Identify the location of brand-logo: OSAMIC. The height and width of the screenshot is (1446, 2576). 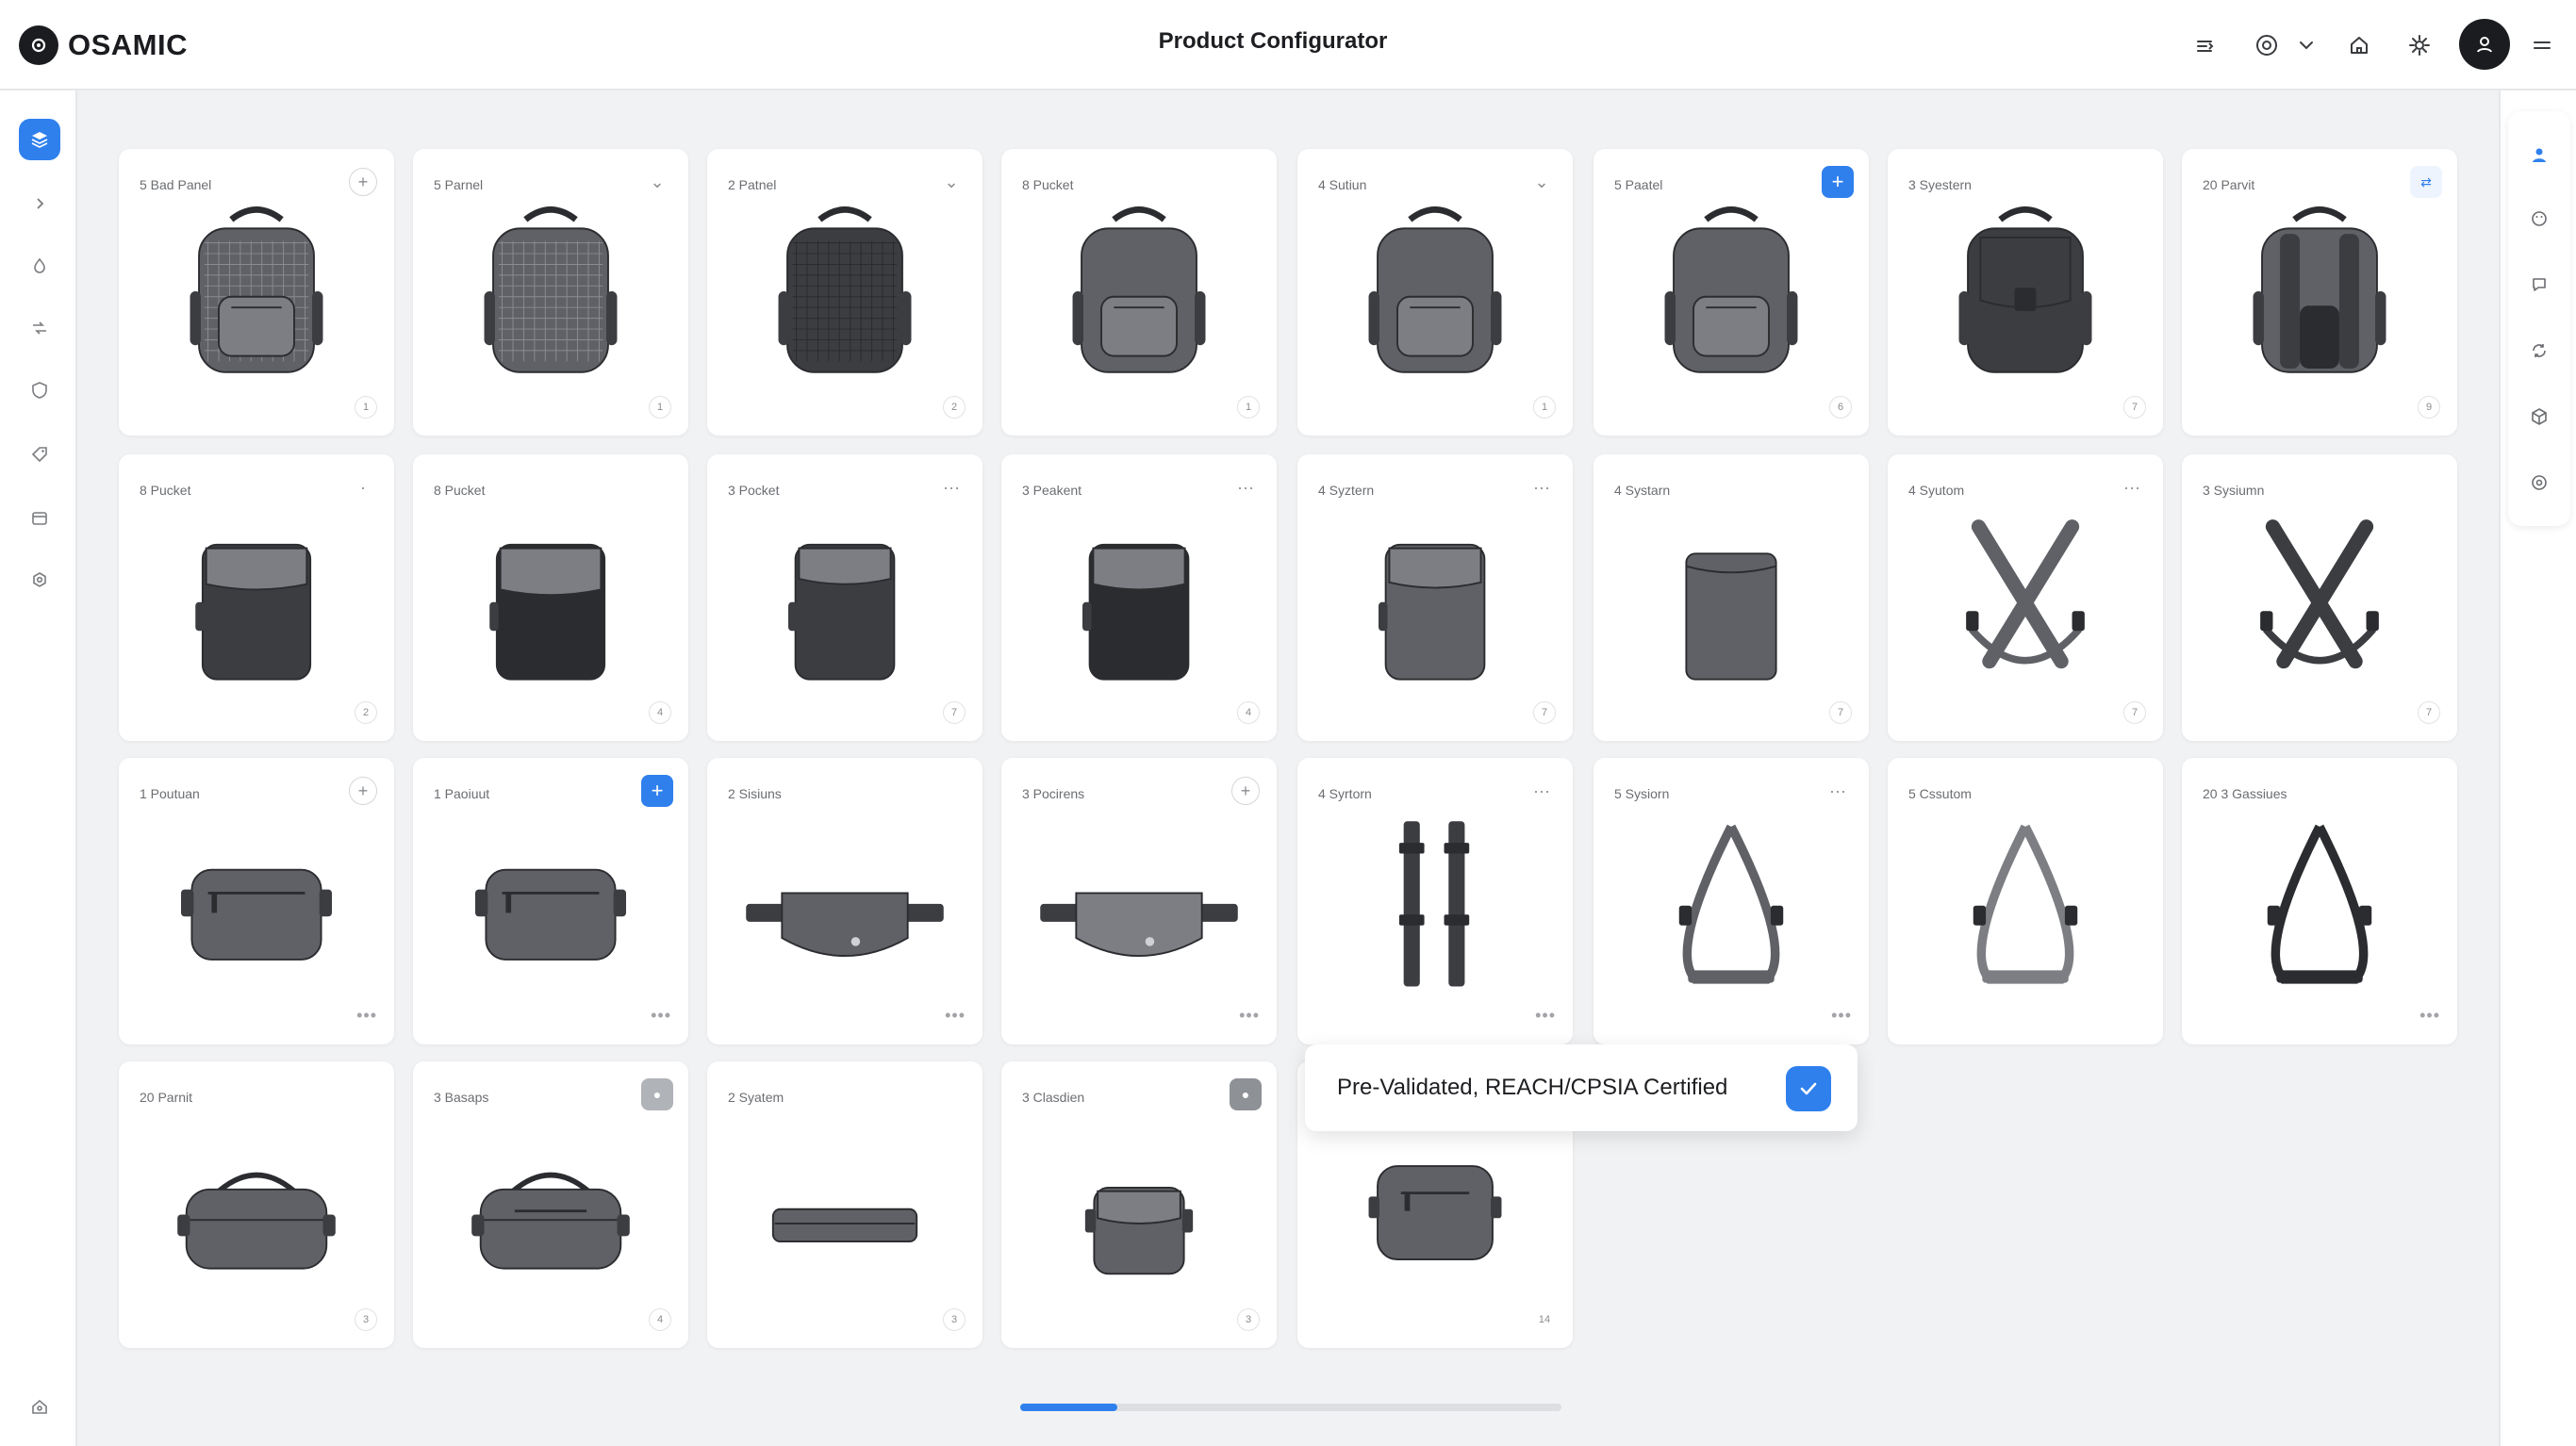
(103, 45).